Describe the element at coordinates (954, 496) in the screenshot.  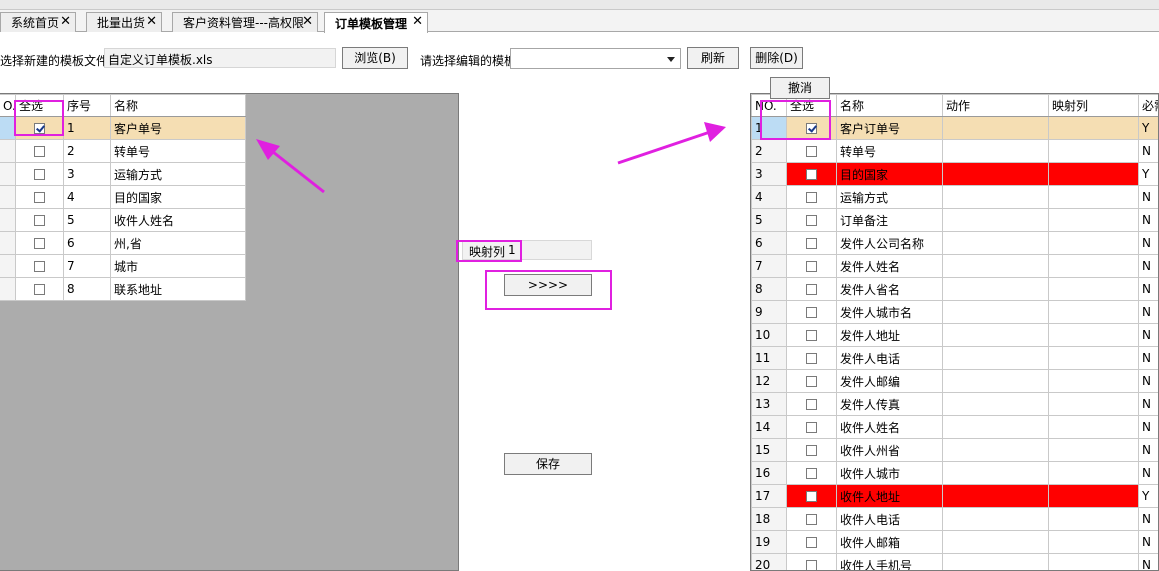
I see `table-row: 17 收件人地址 Y` at that location.